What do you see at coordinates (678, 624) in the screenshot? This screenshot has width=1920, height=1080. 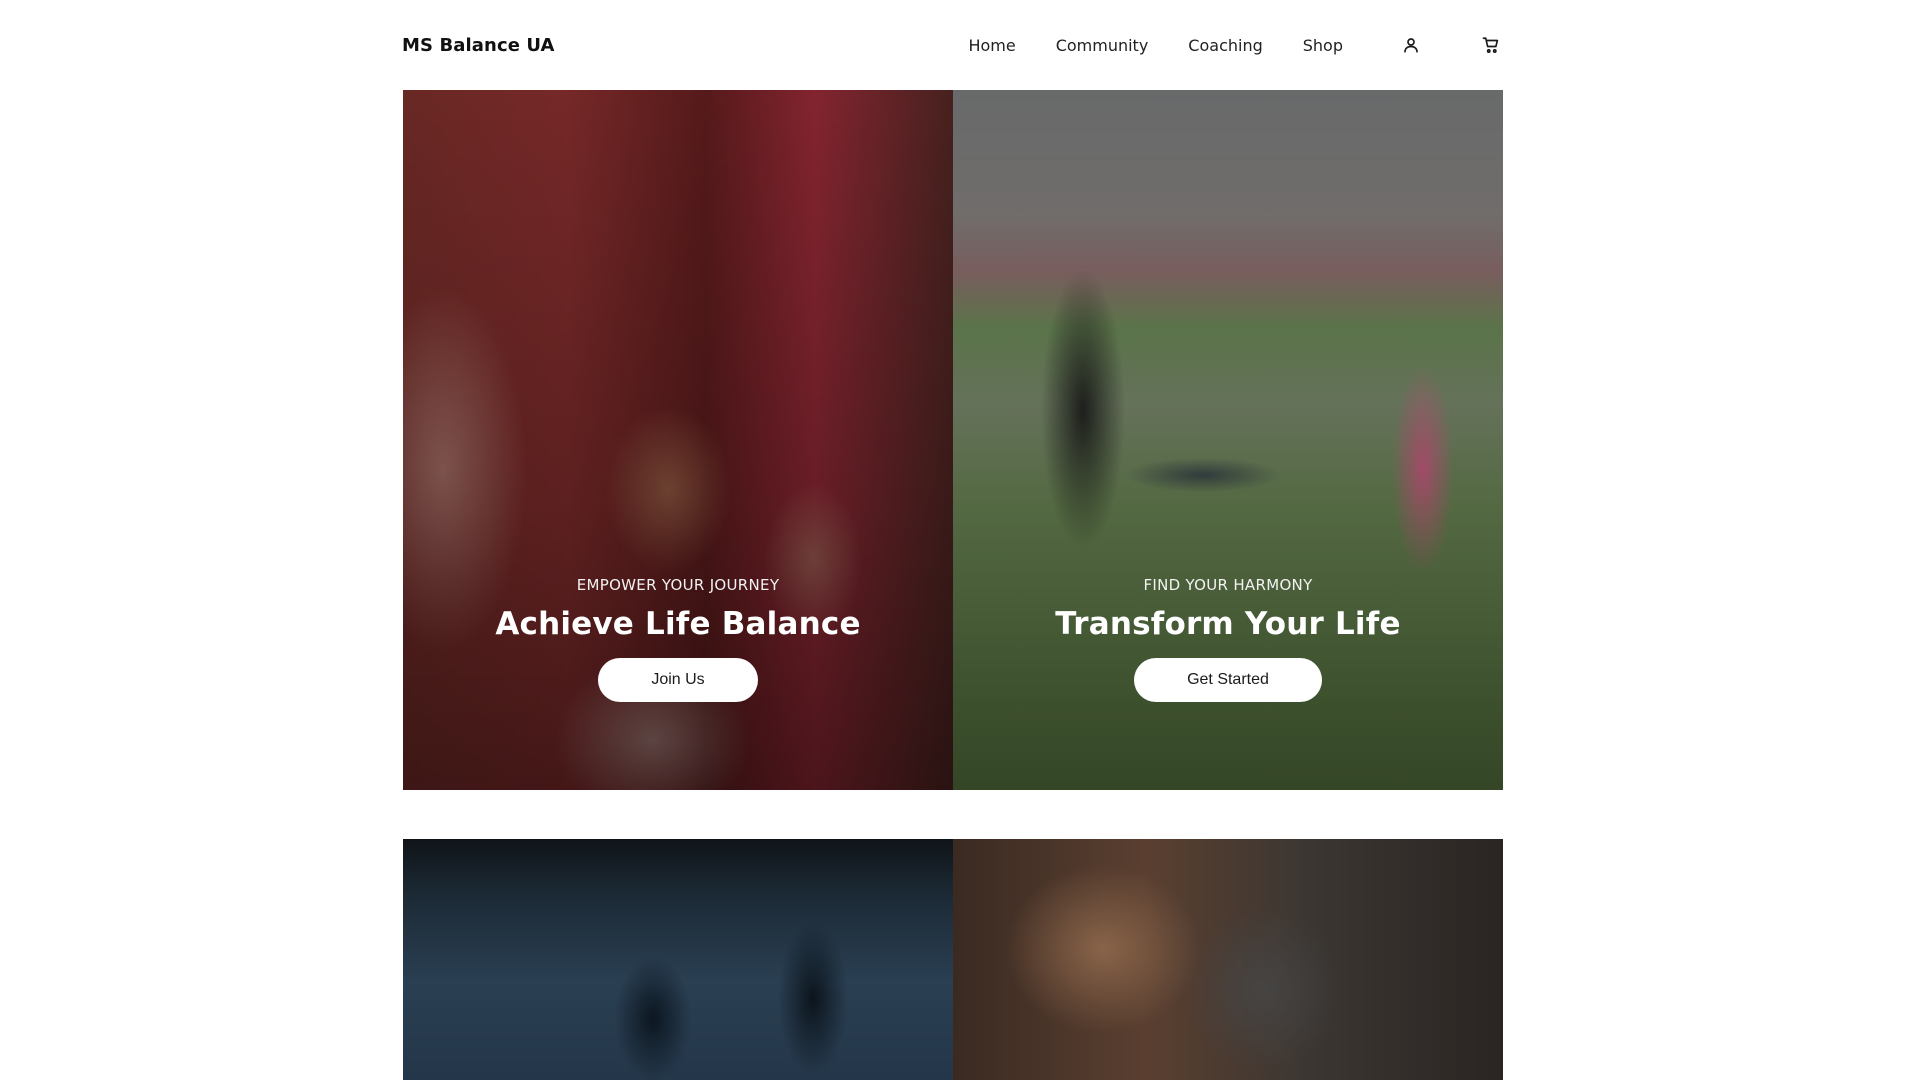 I see `hero-title-left: Achieve Life Balance` at bounding box center [678, 624].